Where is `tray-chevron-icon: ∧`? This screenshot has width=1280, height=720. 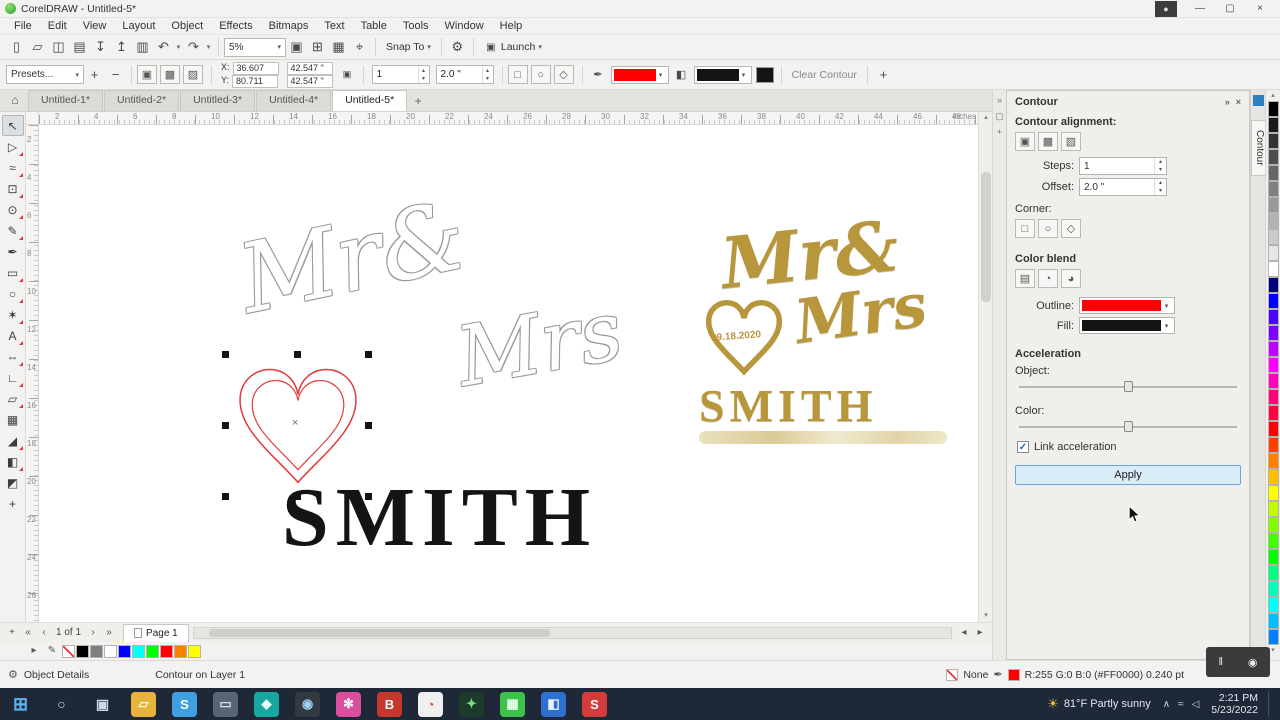
tray-chevron-icon: ∧ is located at coordinates (1166, 704).